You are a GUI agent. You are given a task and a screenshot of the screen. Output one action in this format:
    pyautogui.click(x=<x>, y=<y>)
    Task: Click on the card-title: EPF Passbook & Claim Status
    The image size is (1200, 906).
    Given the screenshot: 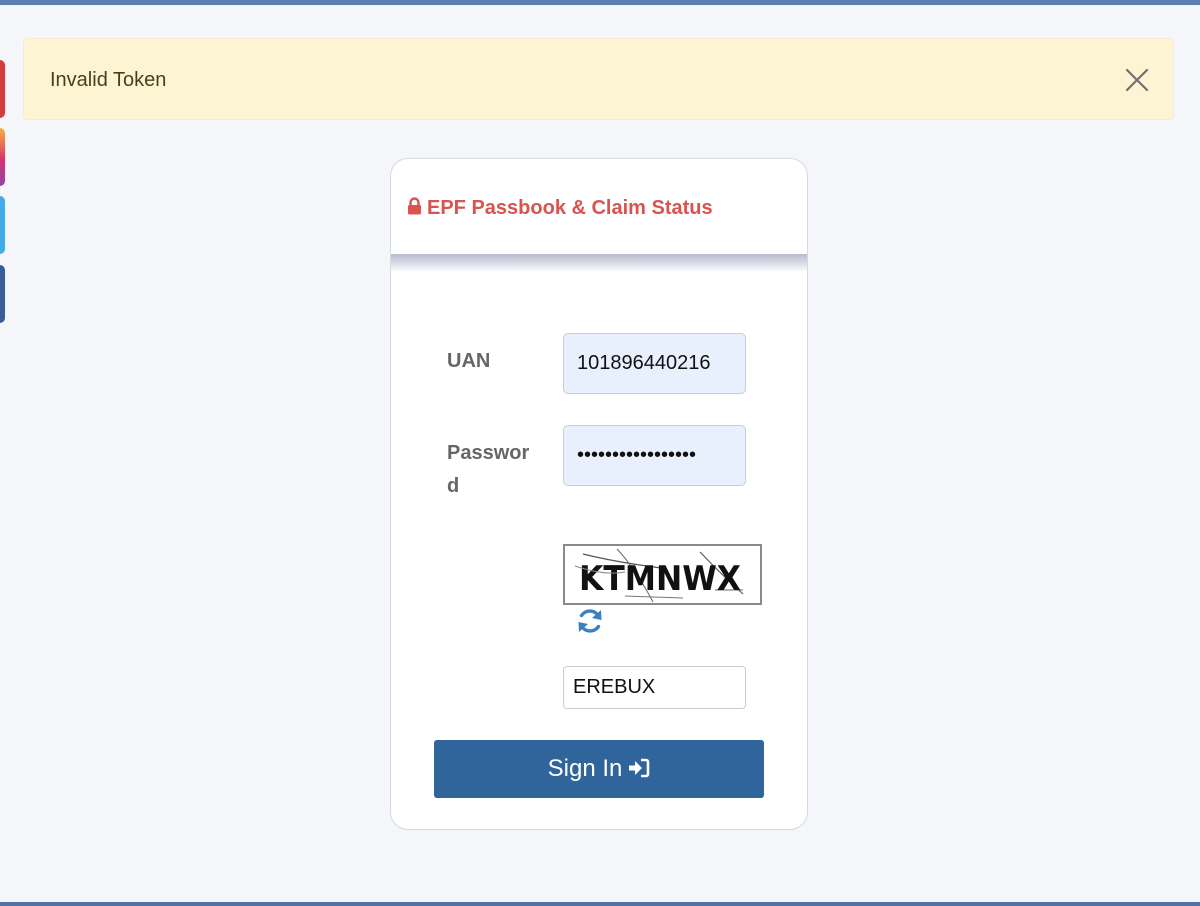 What is the action you would take?
    pyautogui.click(x=560, y=208)
    